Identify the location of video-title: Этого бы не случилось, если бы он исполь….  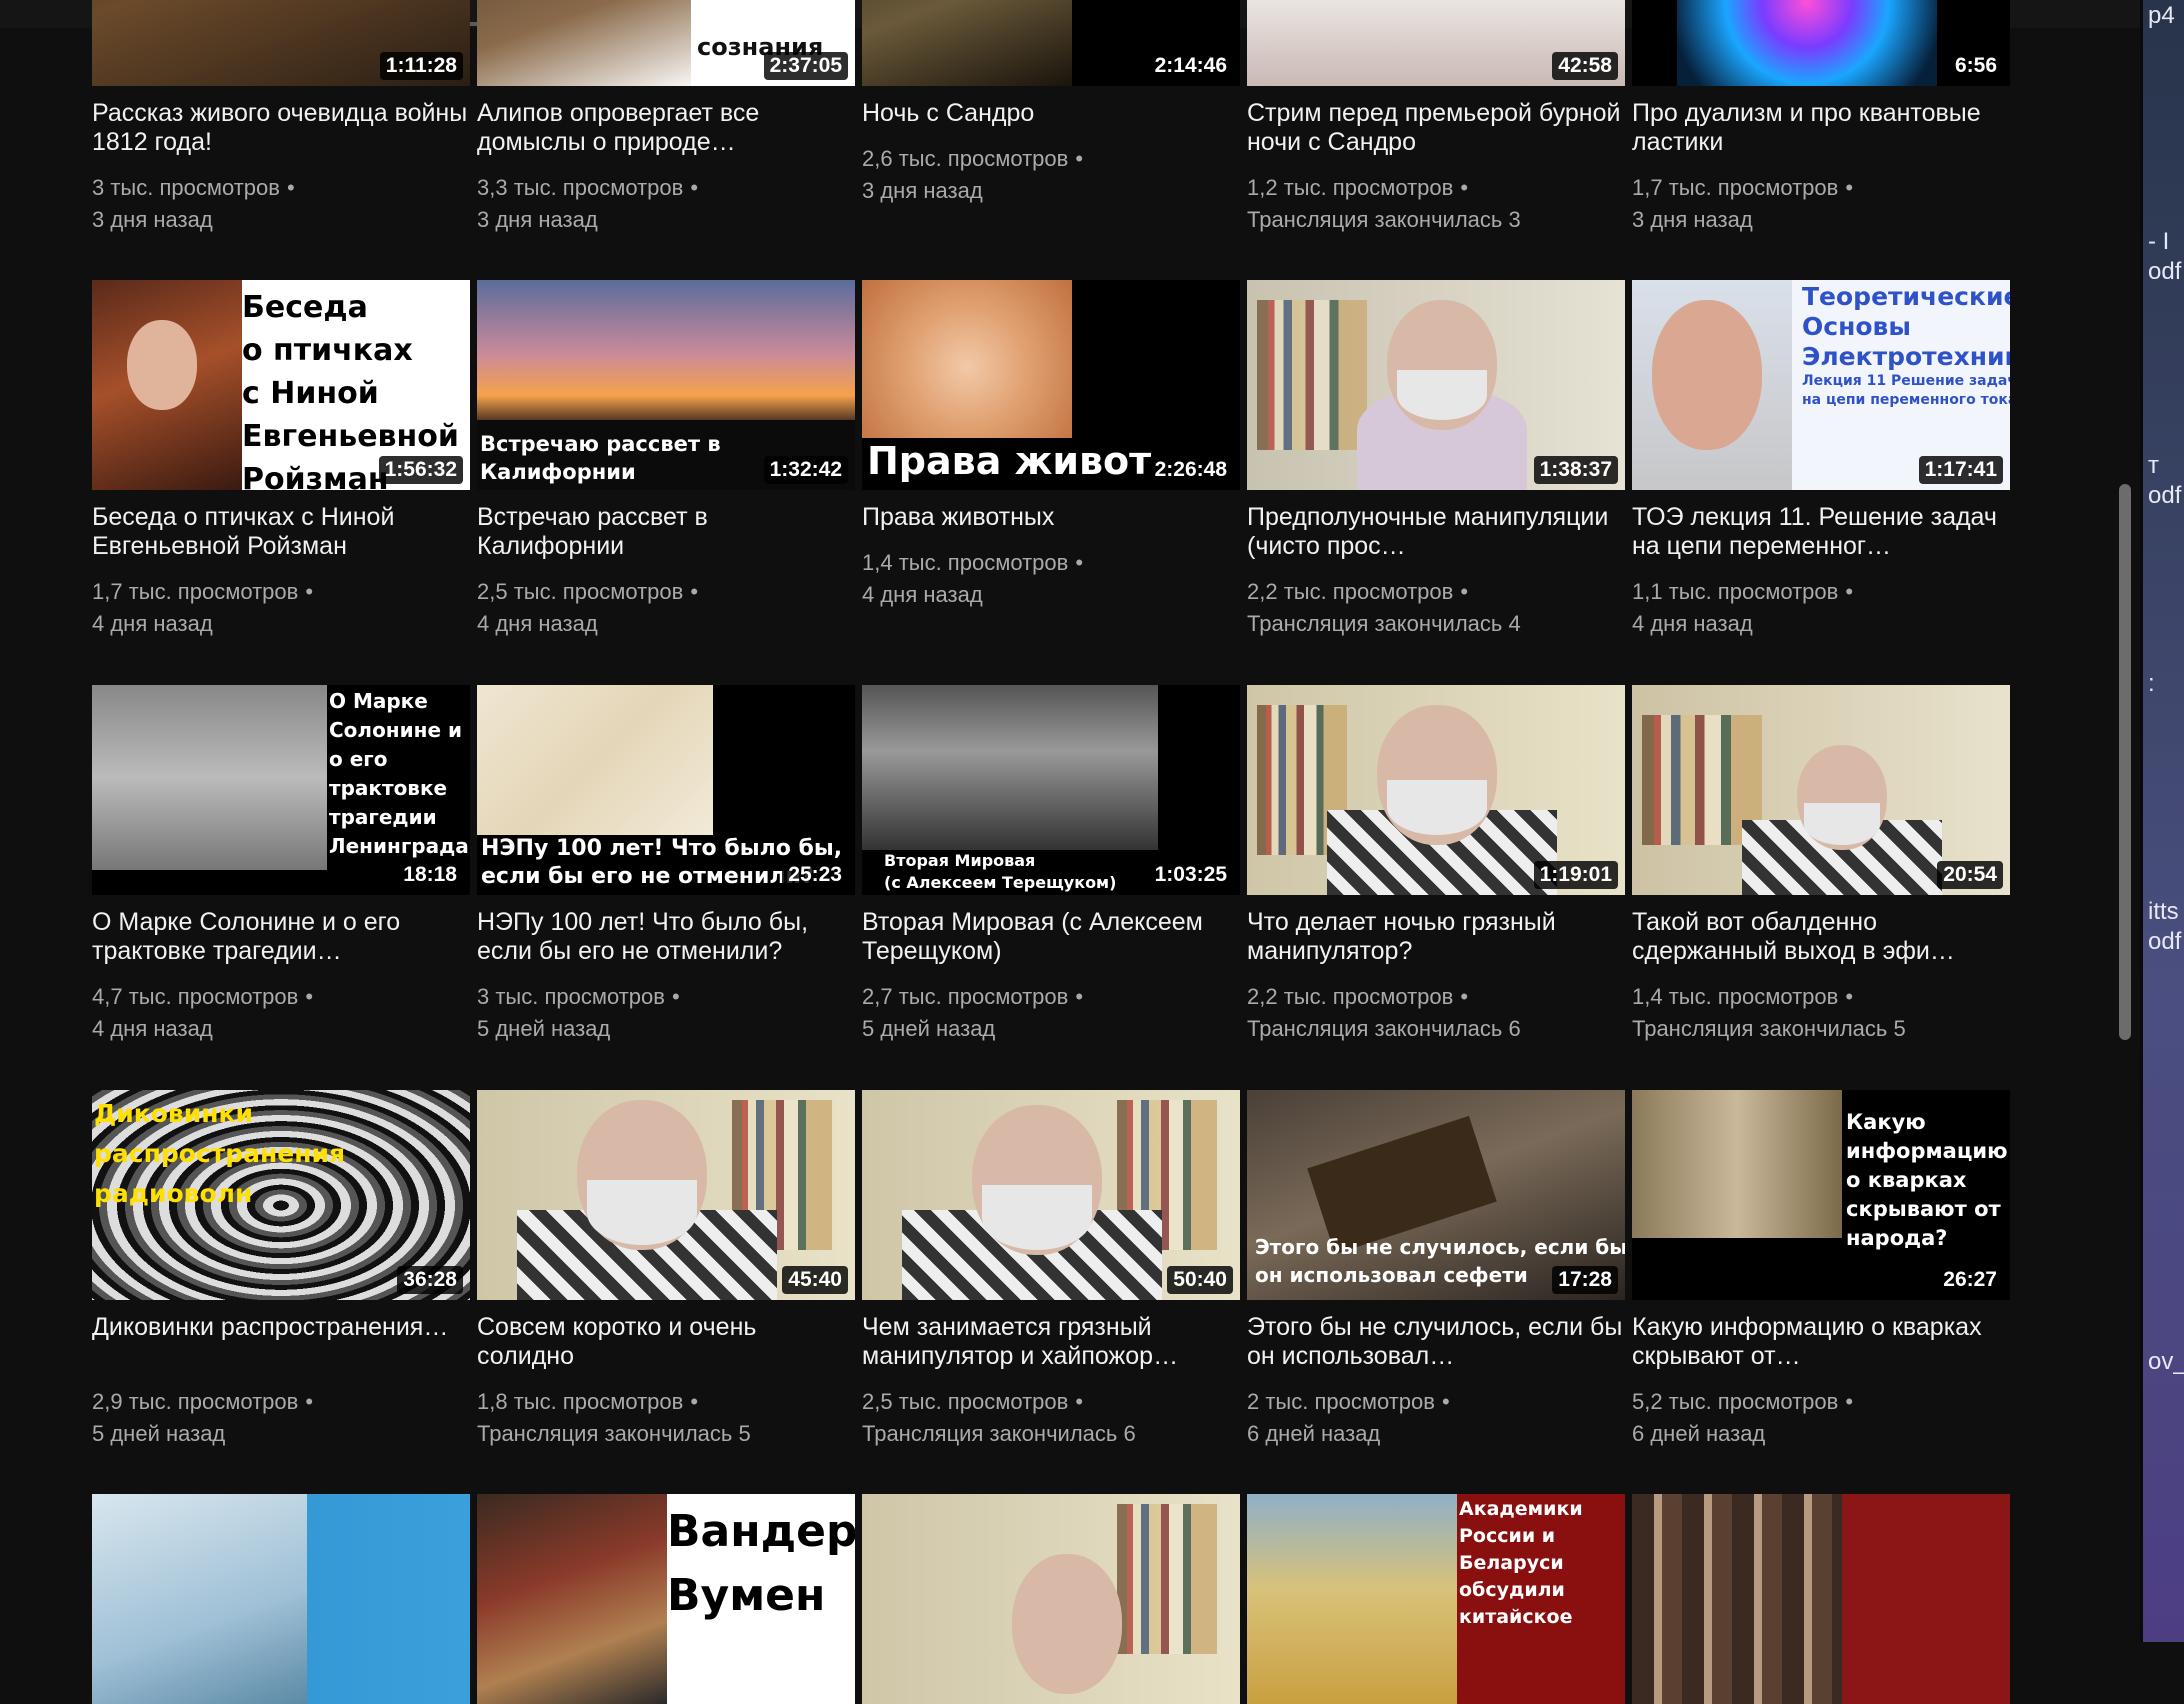
(1436, 1342).